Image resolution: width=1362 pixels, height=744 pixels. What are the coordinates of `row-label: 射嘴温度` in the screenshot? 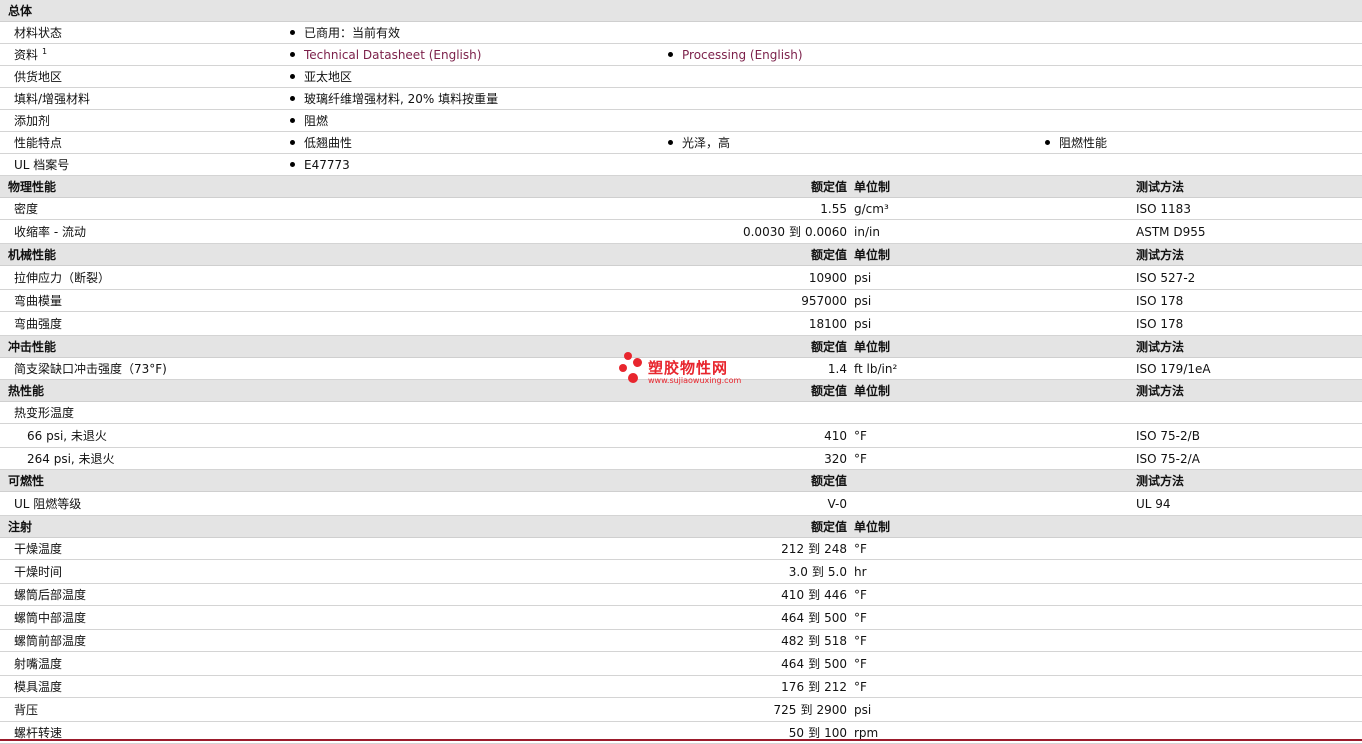 It's located at (38, 664).